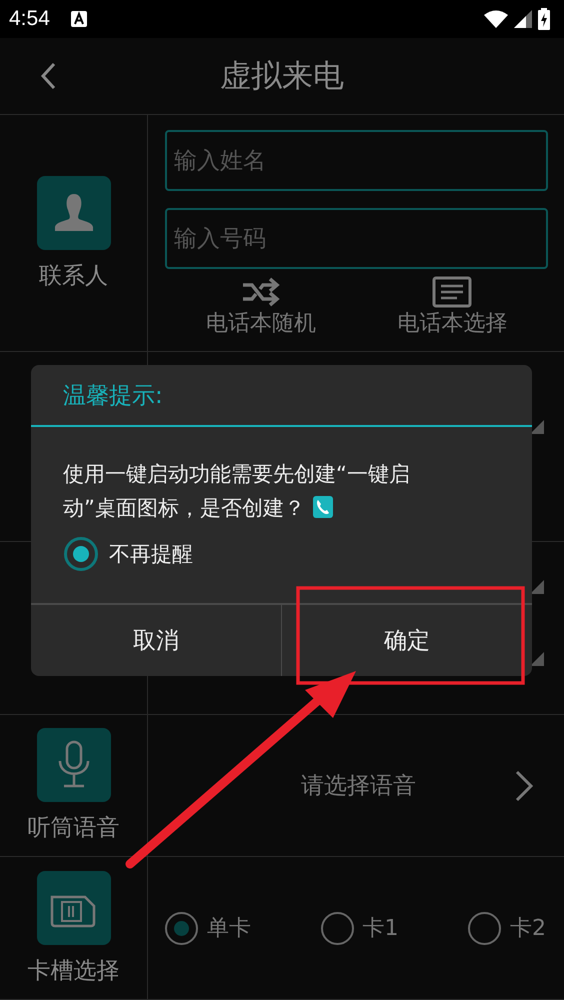 This screenshot has width=564, height=1000. I want to click on row-label: 卡槽选择, so click(74, 971).